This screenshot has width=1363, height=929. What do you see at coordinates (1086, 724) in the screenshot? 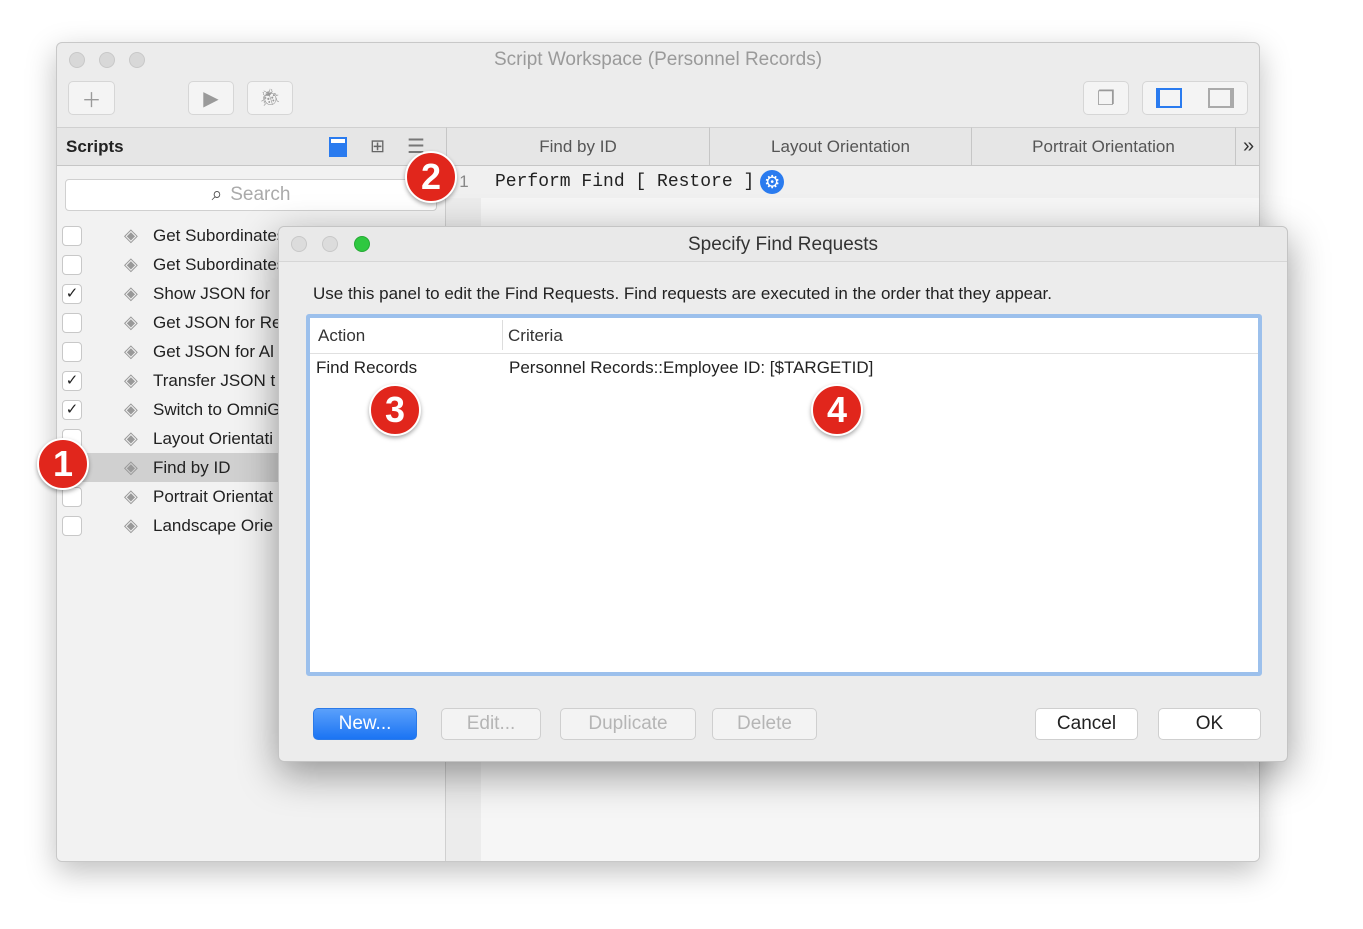
I see `cancel-button: Cancel` at bounding box center [1086, 724].